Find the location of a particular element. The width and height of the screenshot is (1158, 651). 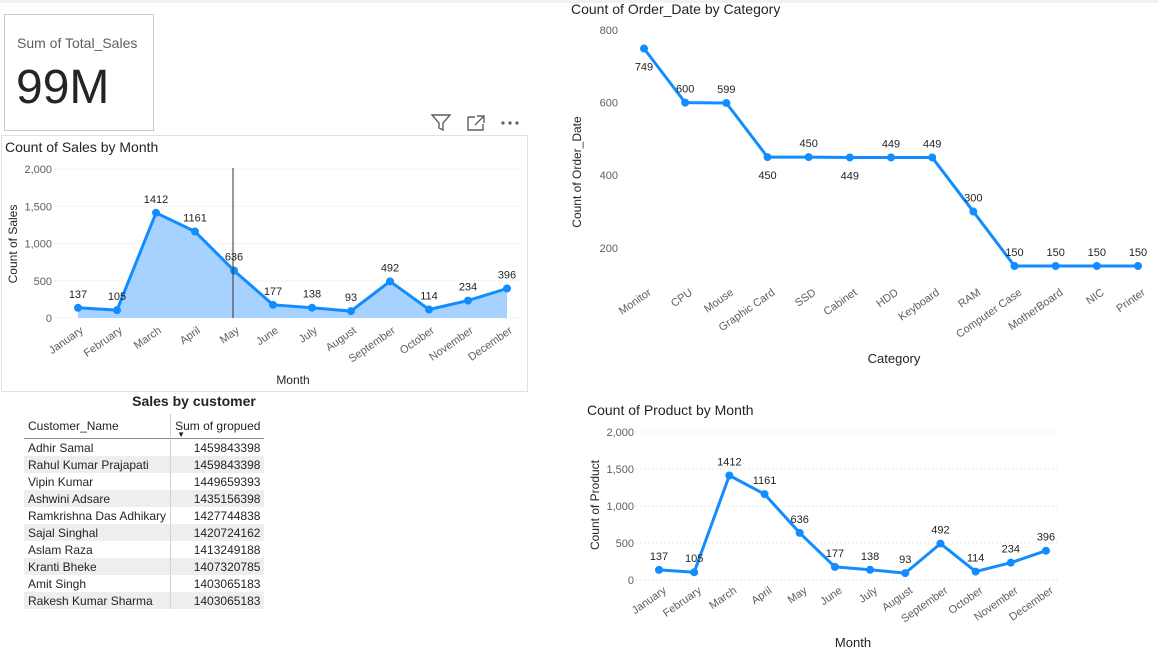

x-tick-label: March is located at coordinates (723, 598).